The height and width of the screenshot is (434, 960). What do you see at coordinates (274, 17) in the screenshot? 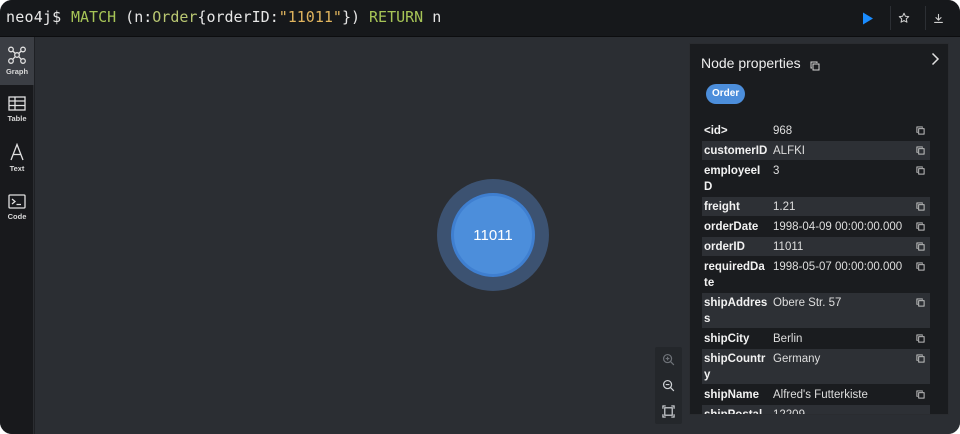
I see `query-colon: :` at bounding box center [274, 17].